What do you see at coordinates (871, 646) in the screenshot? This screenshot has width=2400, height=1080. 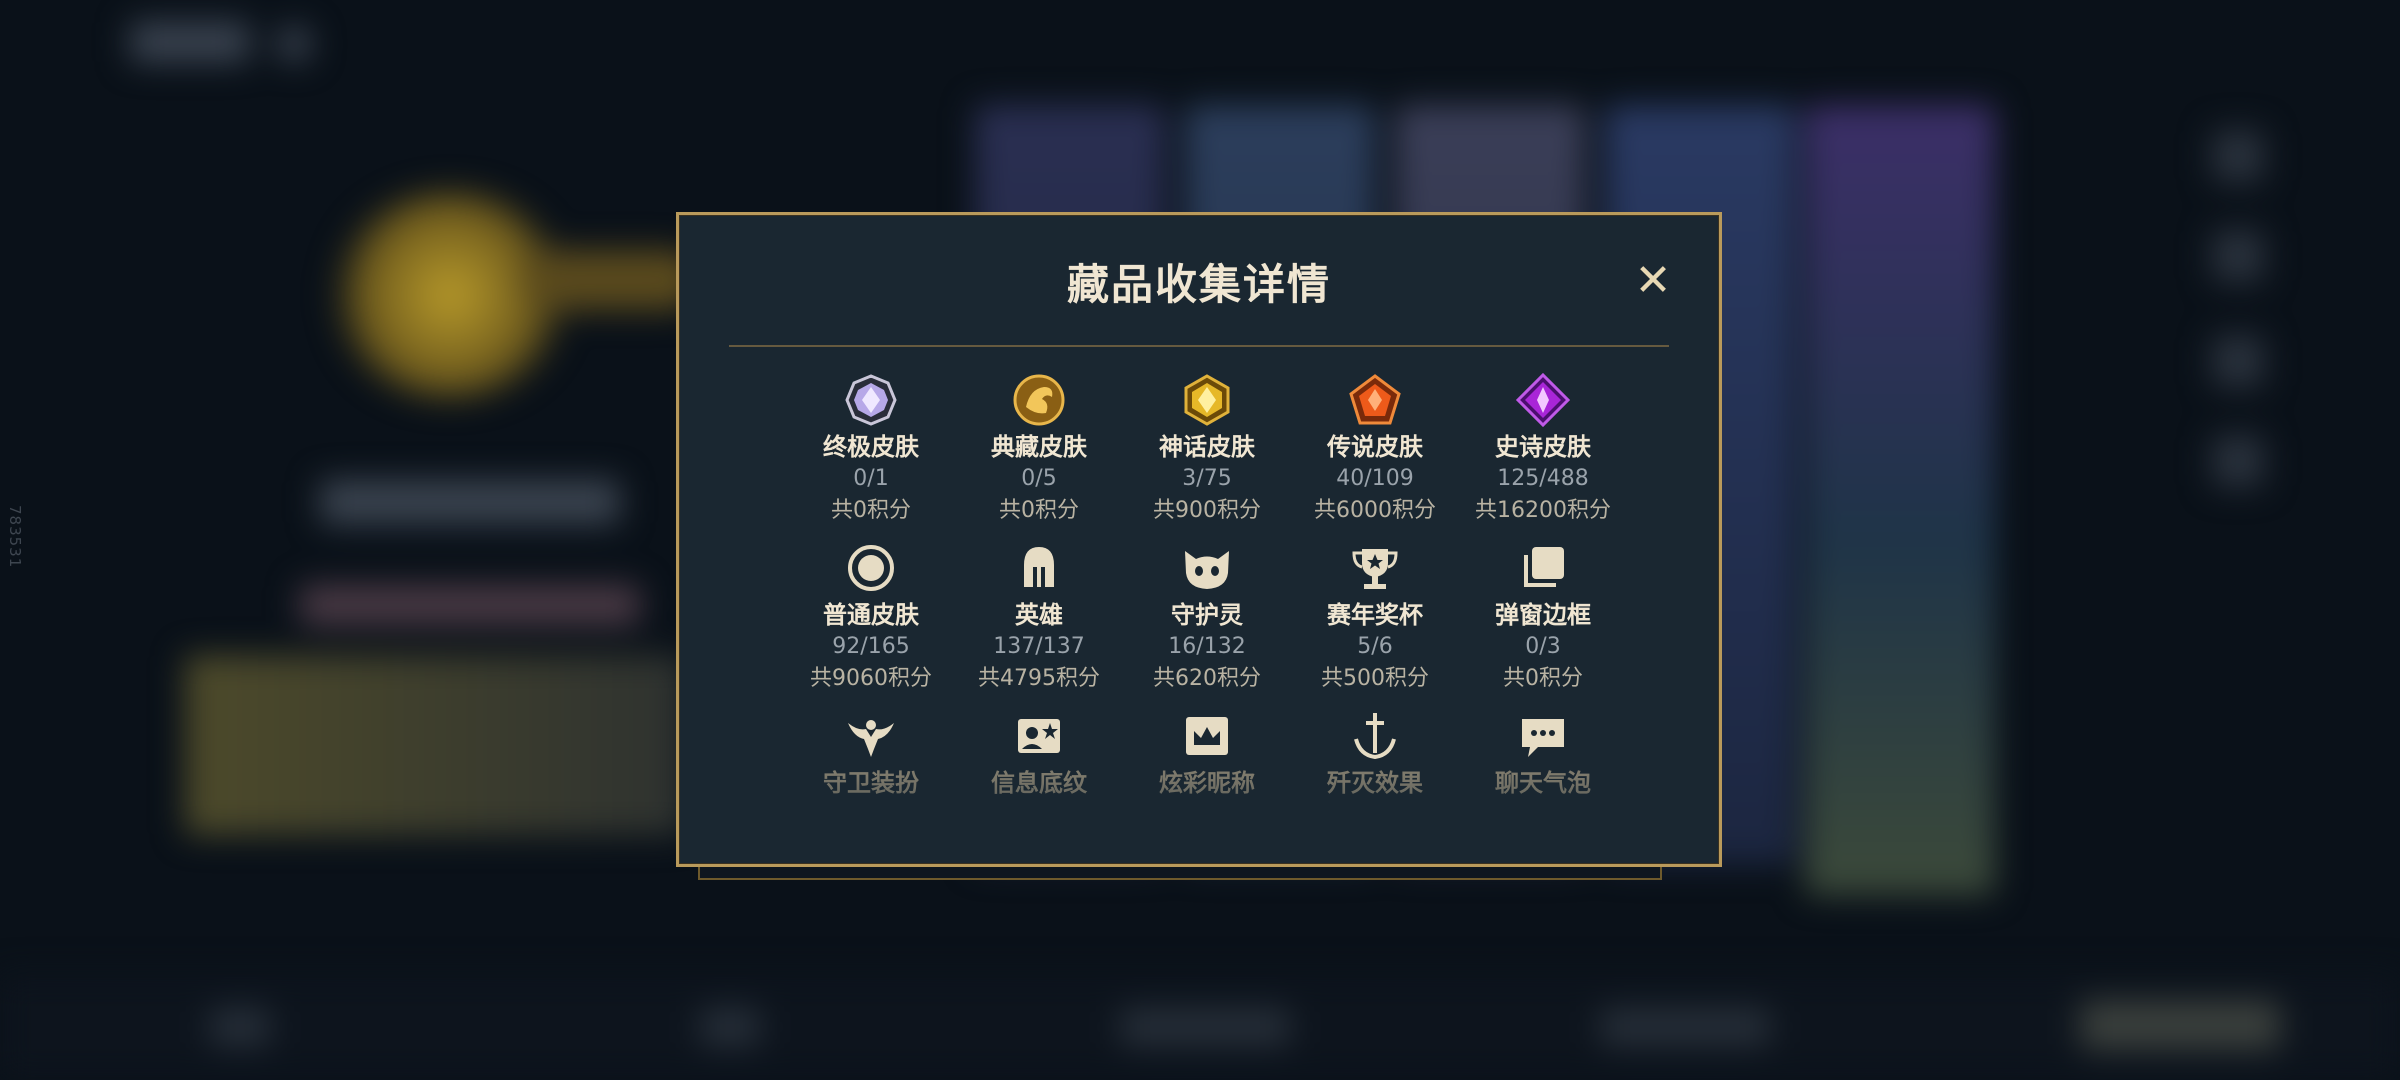 I see `item-count: 92/165` at bounding box center [871, 646].